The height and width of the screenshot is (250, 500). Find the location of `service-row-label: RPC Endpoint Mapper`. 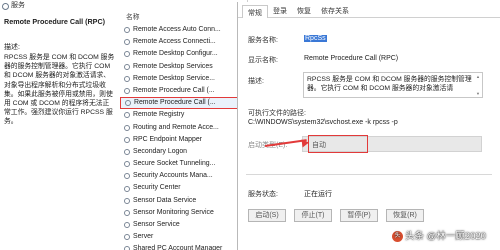

service-row-label: RPC Endpoint Mapper is located at coordinates (167, 139).